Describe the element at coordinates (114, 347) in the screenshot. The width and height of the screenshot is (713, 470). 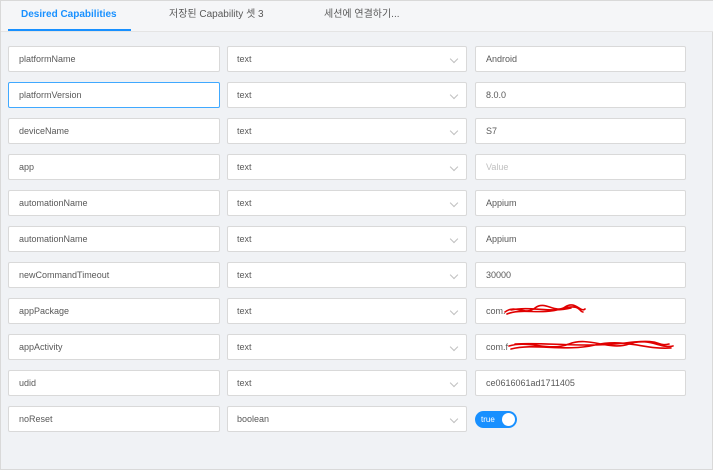
I see `capability-name-input: appActivity` at that location.